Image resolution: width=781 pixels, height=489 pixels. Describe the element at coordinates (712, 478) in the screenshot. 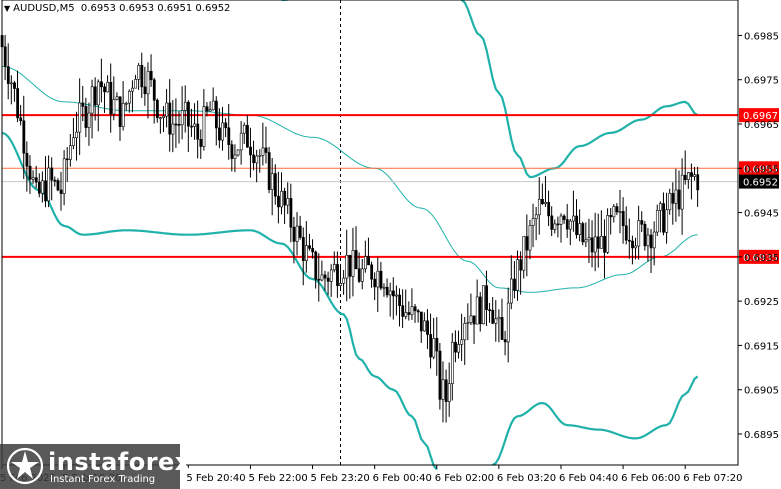

I see `x-tick-label: 6 Feb 07:20` at that location.